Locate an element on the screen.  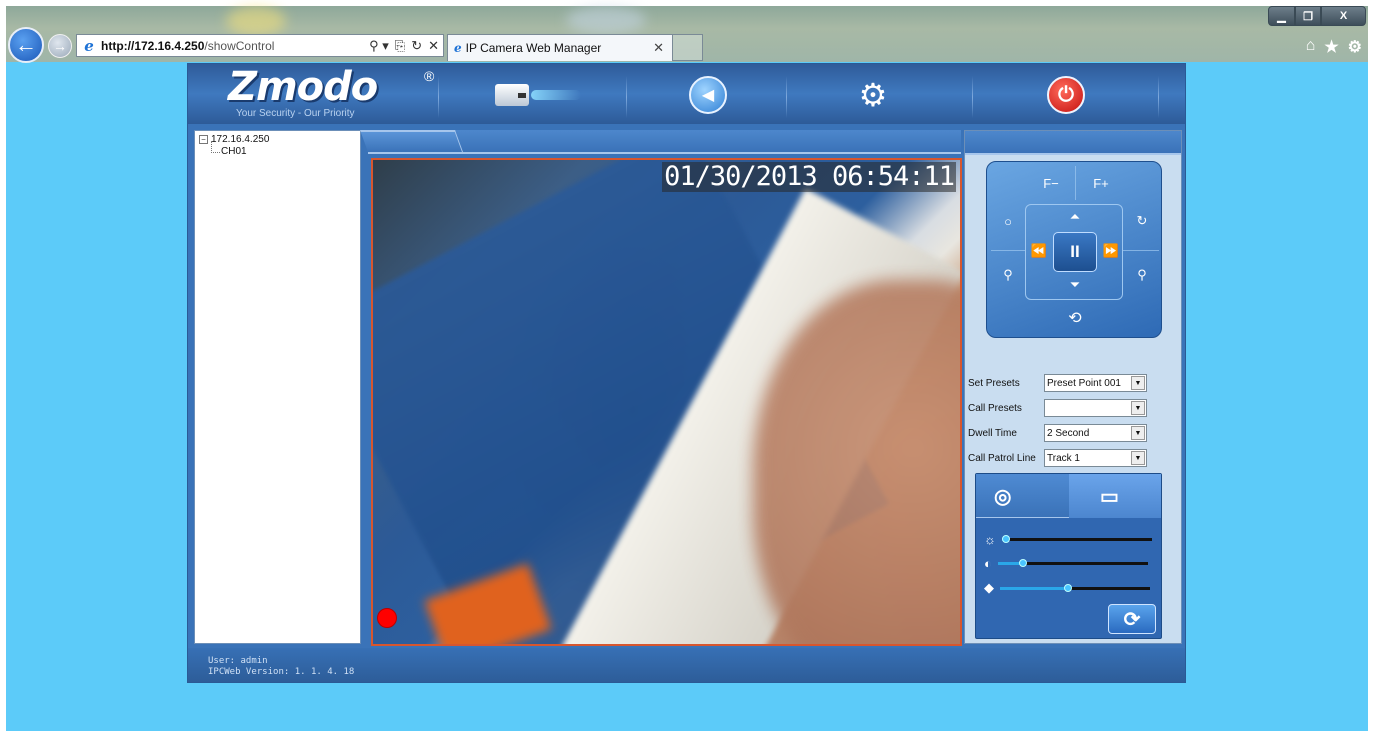
playback-button: ◀ is located at coordinates (708, 95).